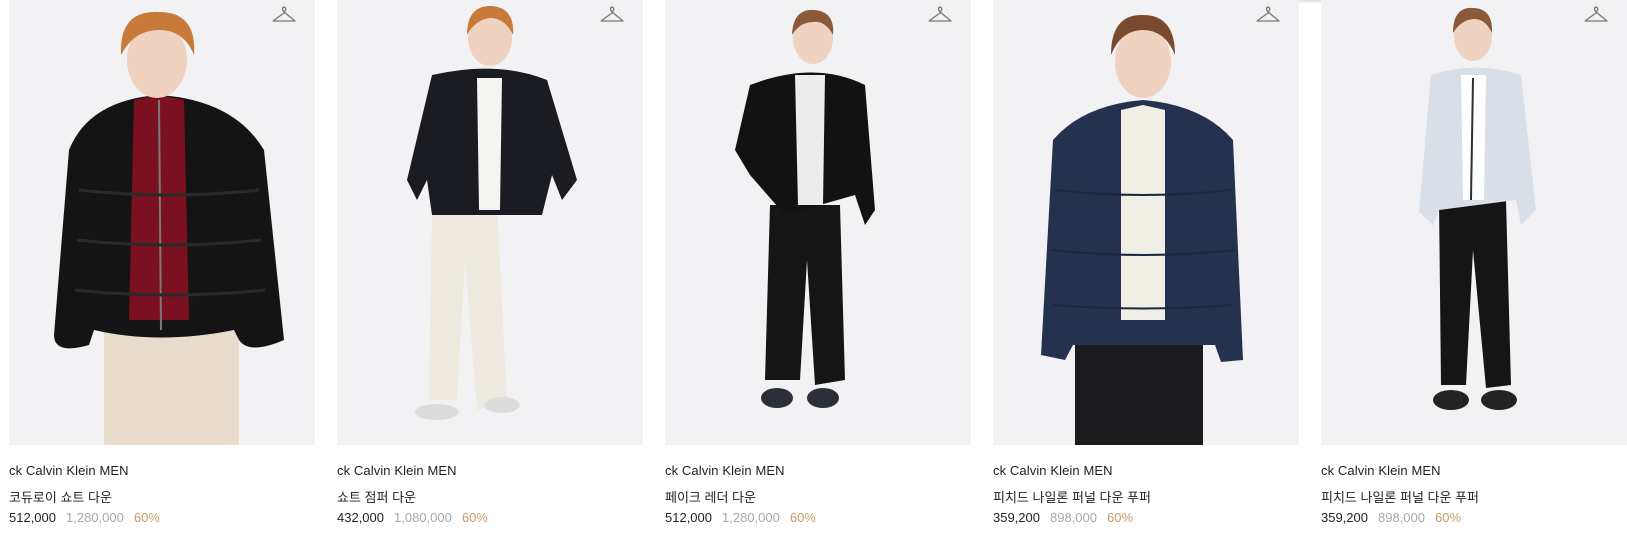 The image size is (1627, 546). I want to click on original-price: 1,080,000, so click(423, 517).